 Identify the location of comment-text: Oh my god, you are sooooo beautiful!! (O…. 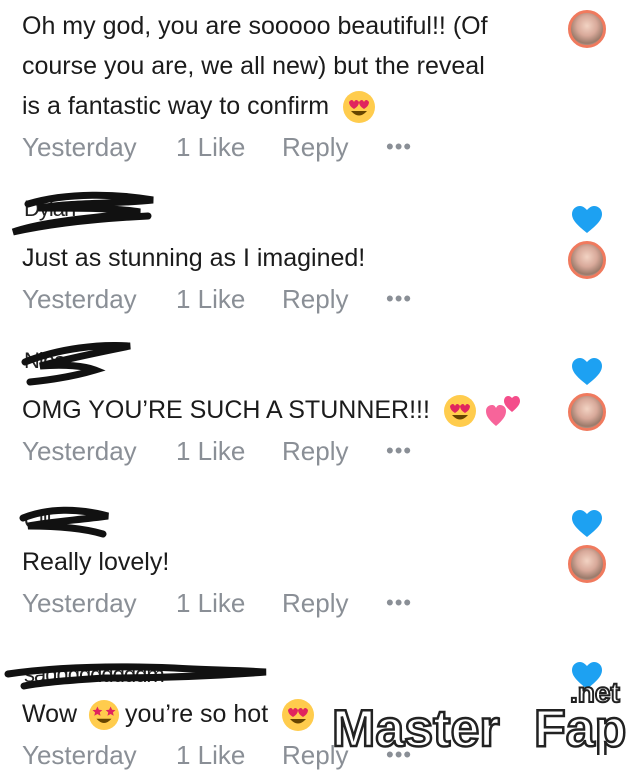
(292, 66).